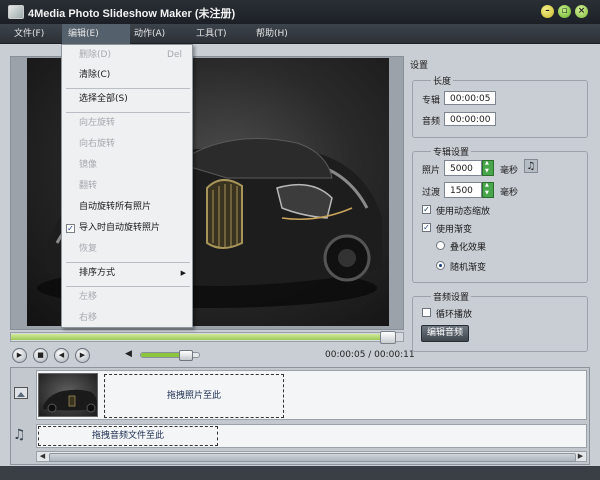 This screenshot has width=600, height=480. I want to click on next-button: ▶, so click(82, 355).